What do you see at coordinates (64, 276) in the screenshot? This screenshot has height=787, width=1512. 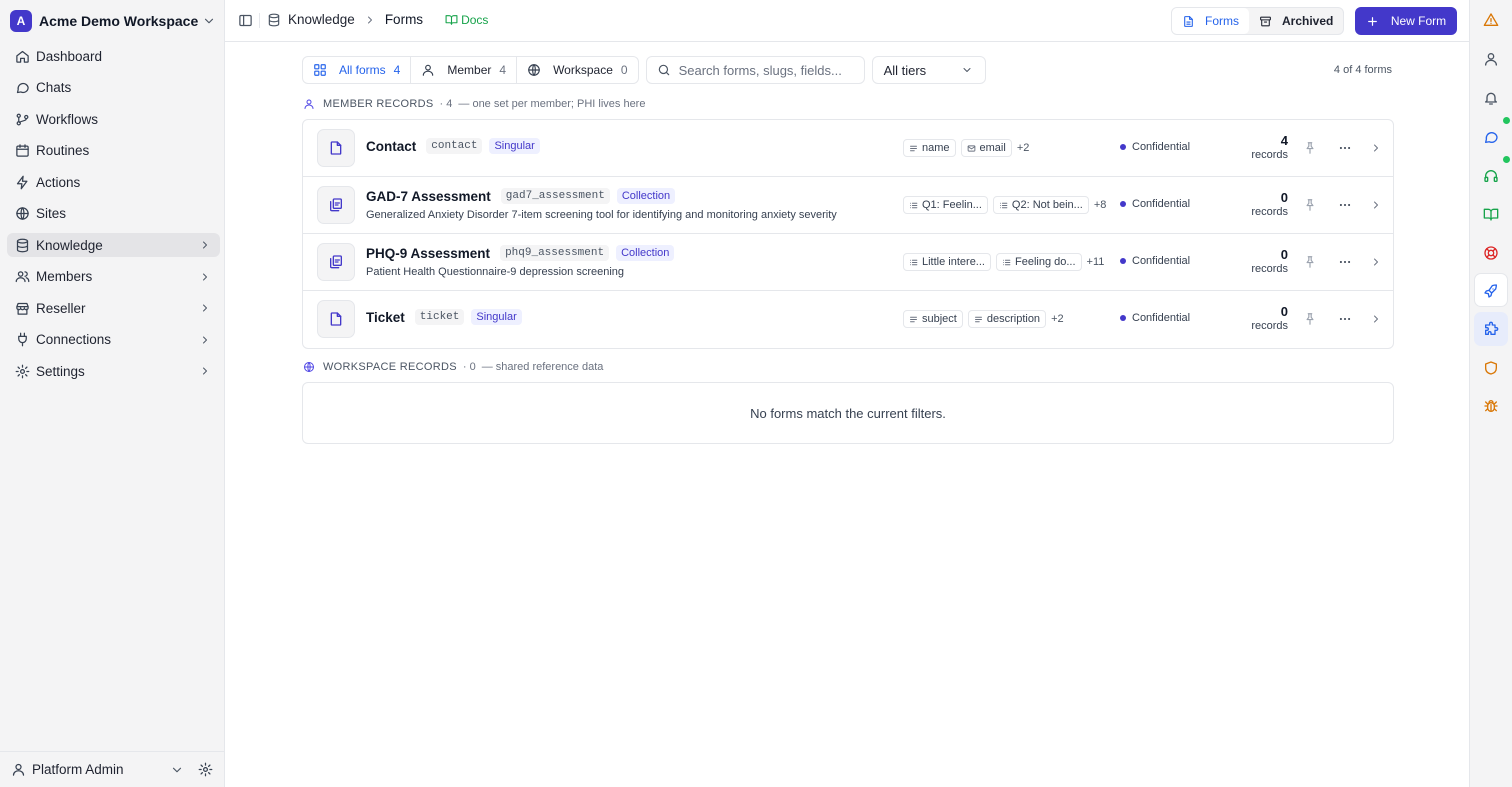 I see `sidebar-item-label: Members` at bounding box center [64, 276].